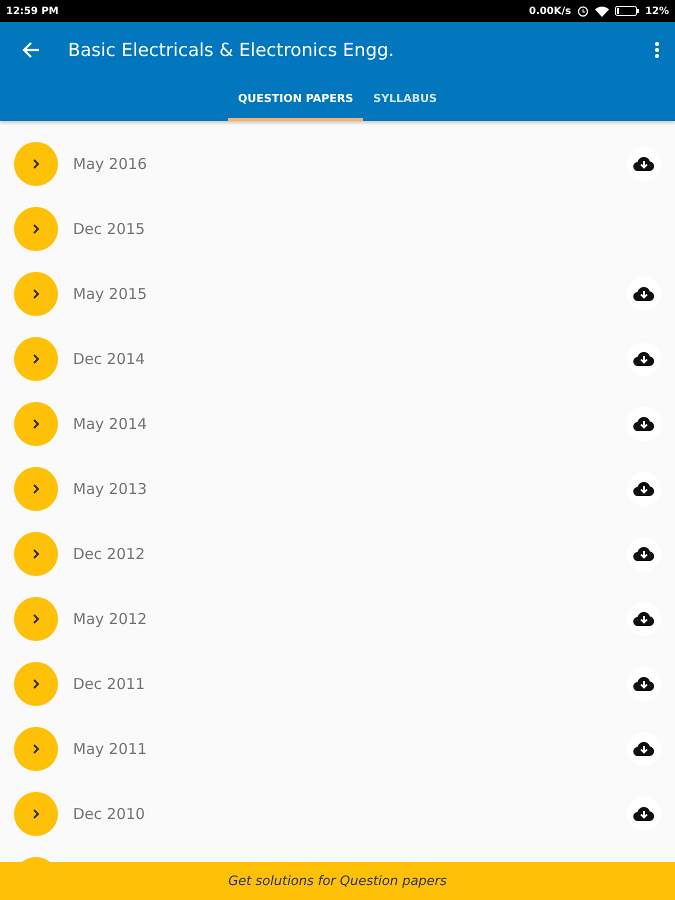 The height and width of the screenshot is (900, 675). I want to click on screen-title: Basic Electricals & Electronics Engg., so click(232, 50).